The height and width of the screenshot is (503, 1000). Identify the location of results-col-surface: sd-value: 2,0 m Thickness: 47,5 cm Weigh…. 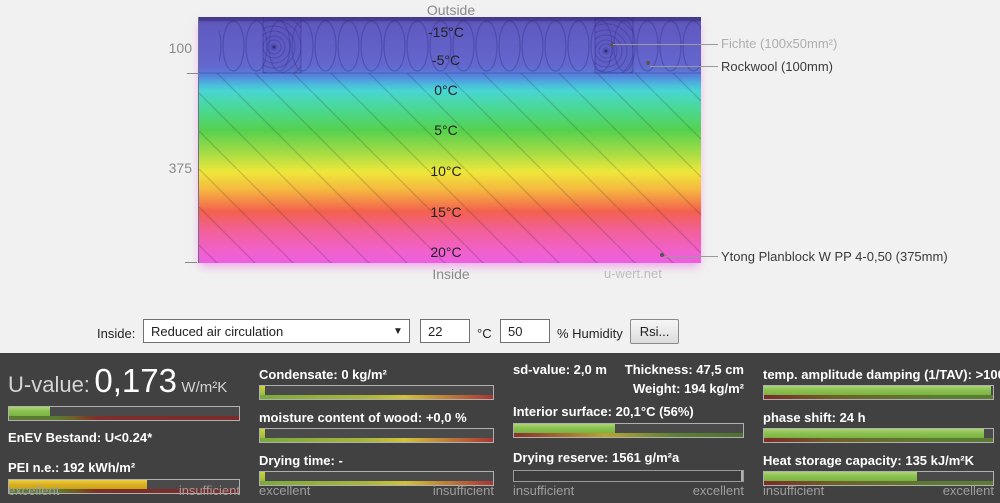
(638, 428).